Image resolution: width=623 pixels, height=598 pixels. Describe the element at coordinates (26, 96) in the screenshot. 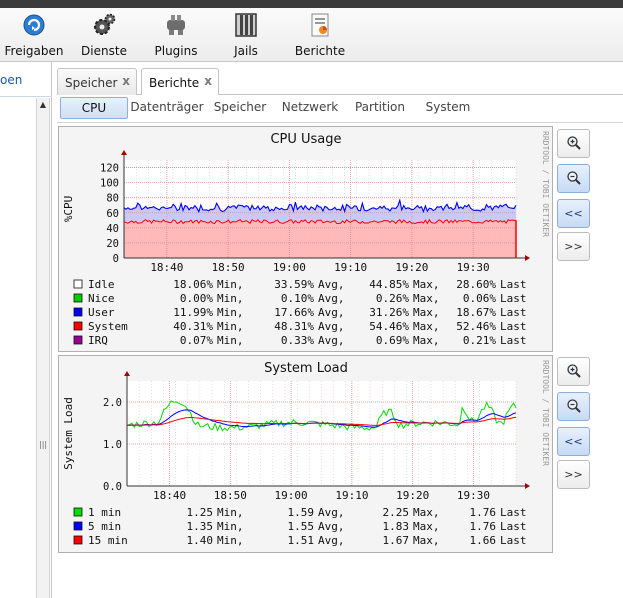

I see `left-panel-divider` at that location.